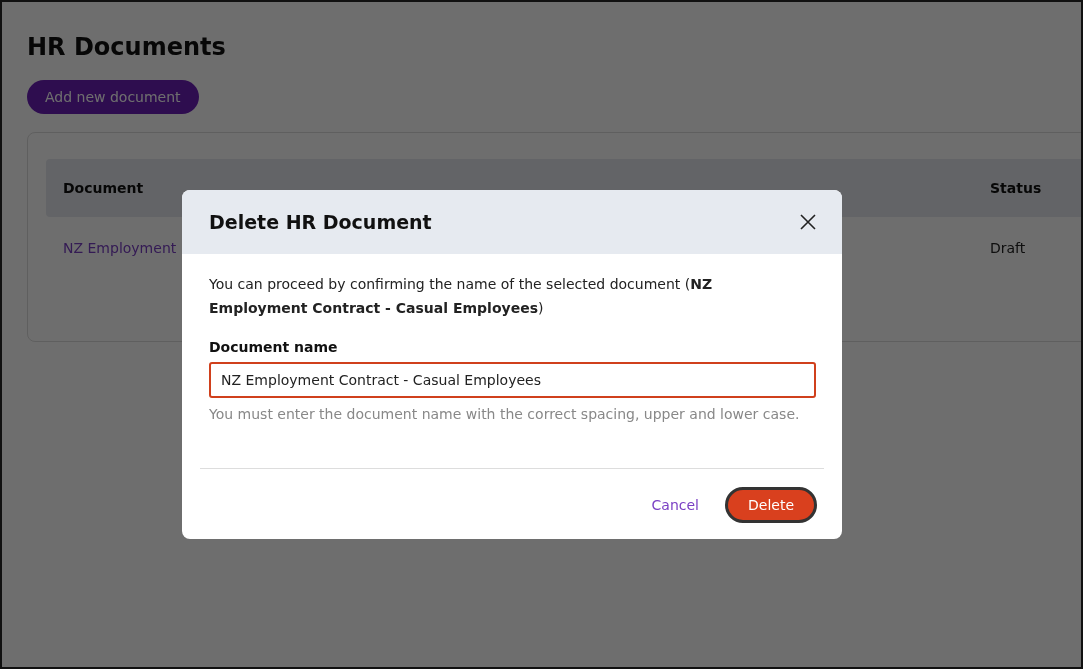 Image resolution: width=1083 pixels, height=669 pixels. I want to click on field-label: Document name, so click(274, 347).